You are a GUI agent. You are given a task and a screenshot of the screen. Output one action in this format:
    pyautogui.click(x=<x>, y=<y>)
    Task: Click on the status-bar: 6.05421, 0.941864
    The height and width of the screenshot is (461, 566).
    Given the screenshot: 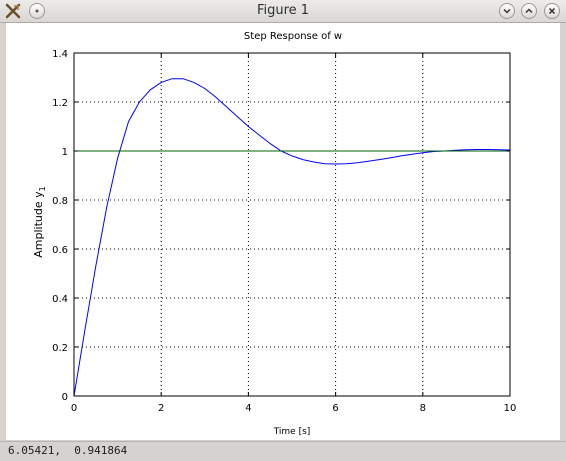 What is the action you would take?
    pyautogui.click(x=283, y=451)
    